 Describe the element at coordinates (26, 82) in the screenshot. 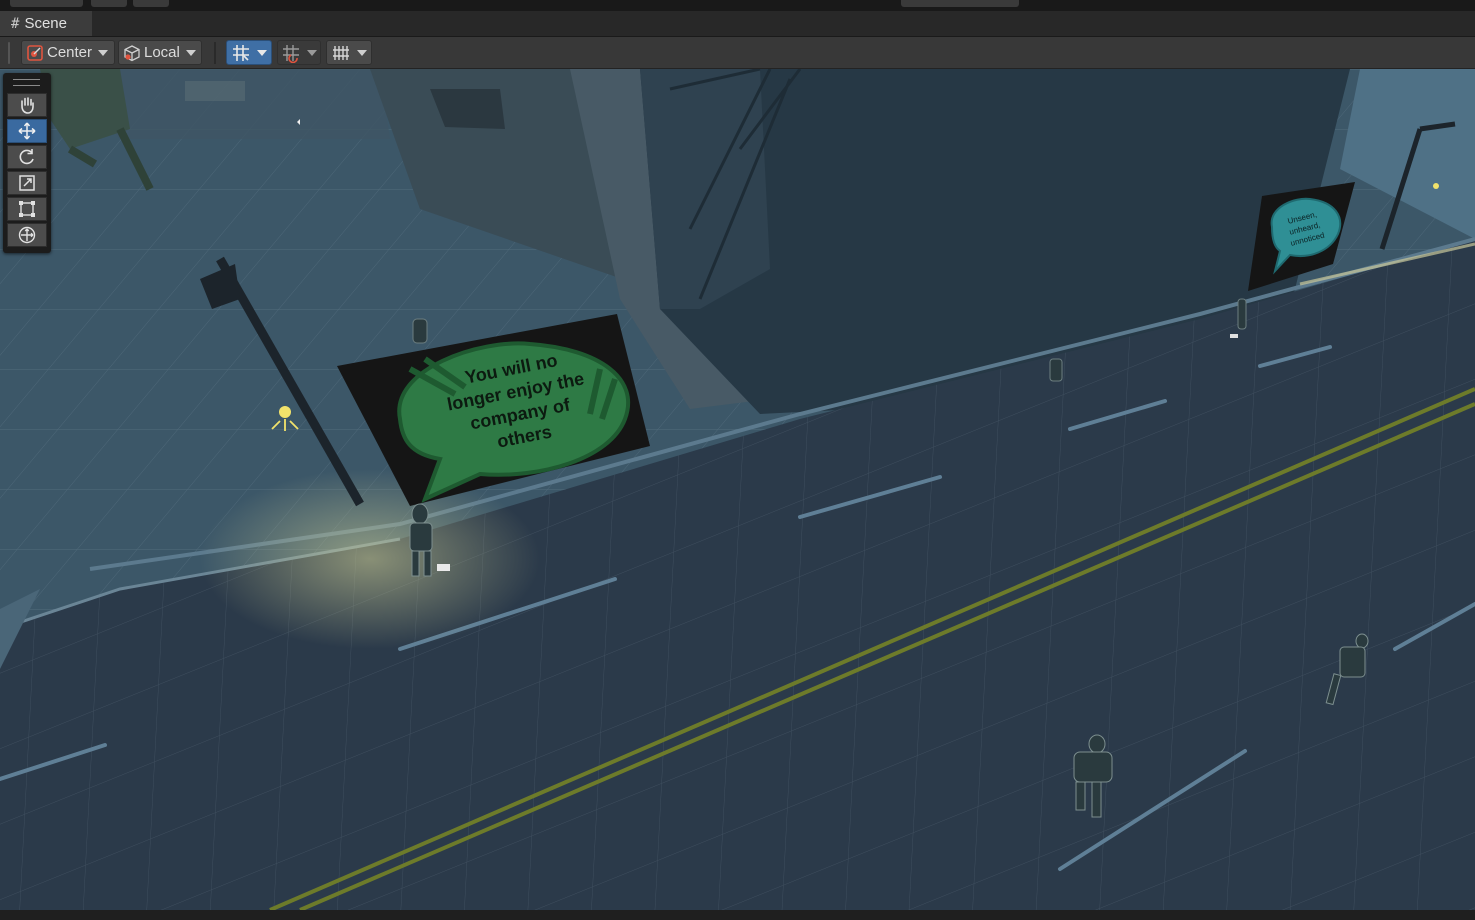

I see `tool-palette-handle` at that location.